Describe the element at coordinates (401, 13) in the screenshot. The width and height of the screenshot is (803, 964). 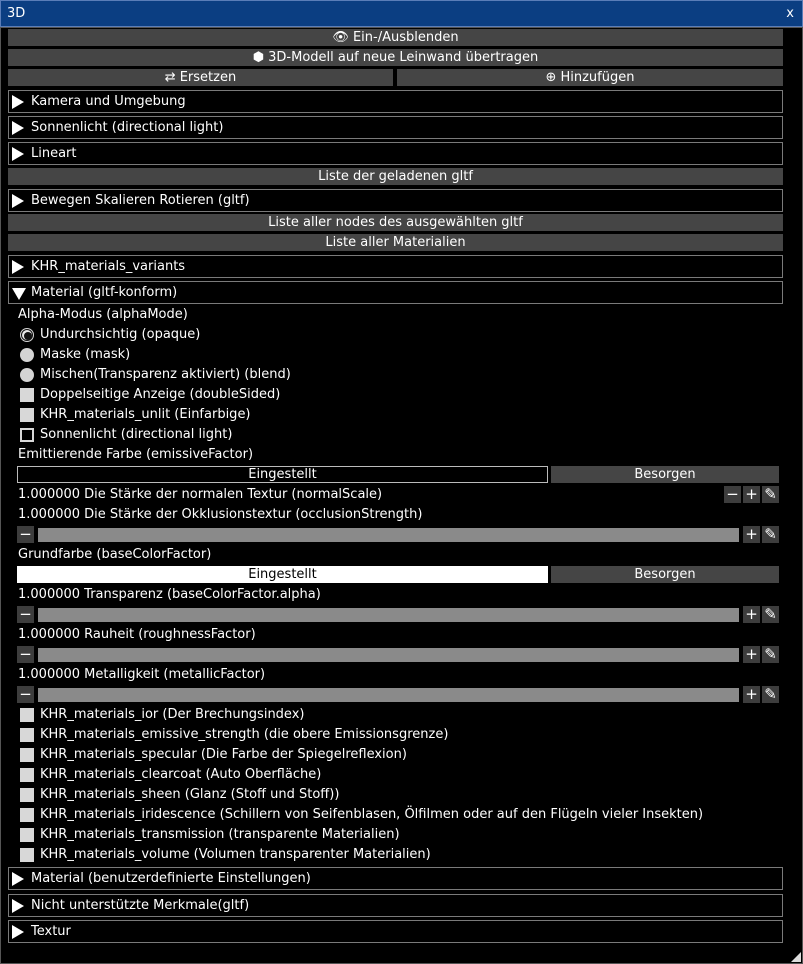
I see `window-titlebar: 3D x` at that location.